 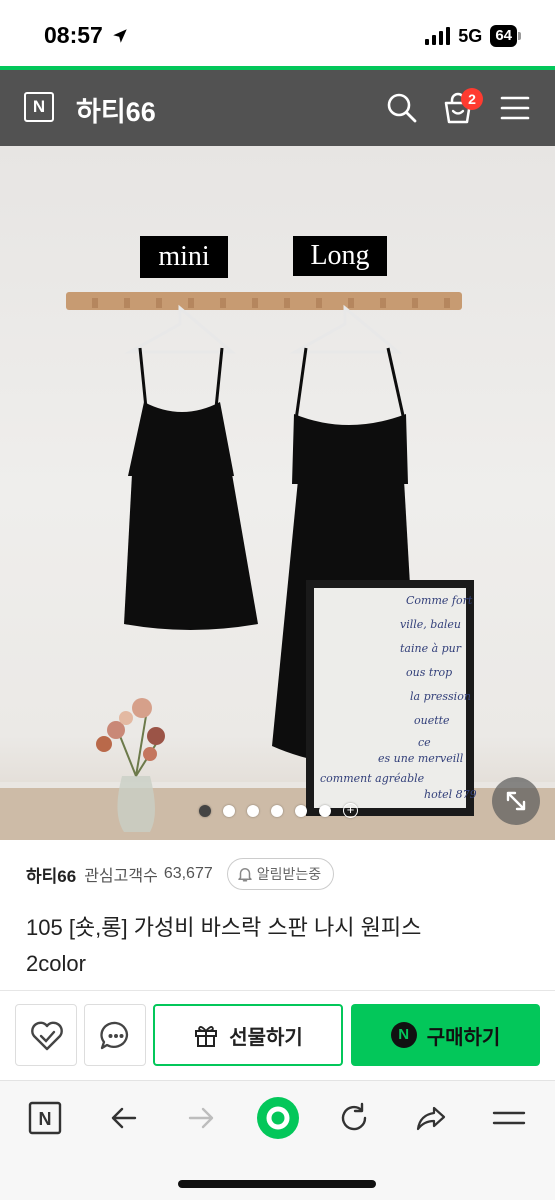 I want to click on svg-text: la pression, so click(x=440, y=696).